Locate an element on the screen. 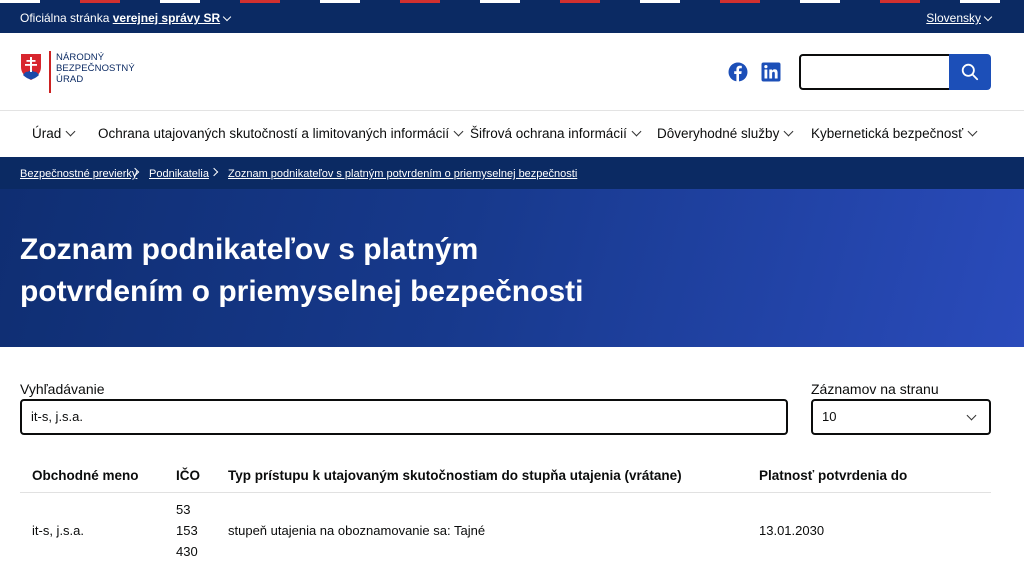 The image size is (1024, 579). page-size-label: Záznamov na stranu is located at coordinates (875, 389).